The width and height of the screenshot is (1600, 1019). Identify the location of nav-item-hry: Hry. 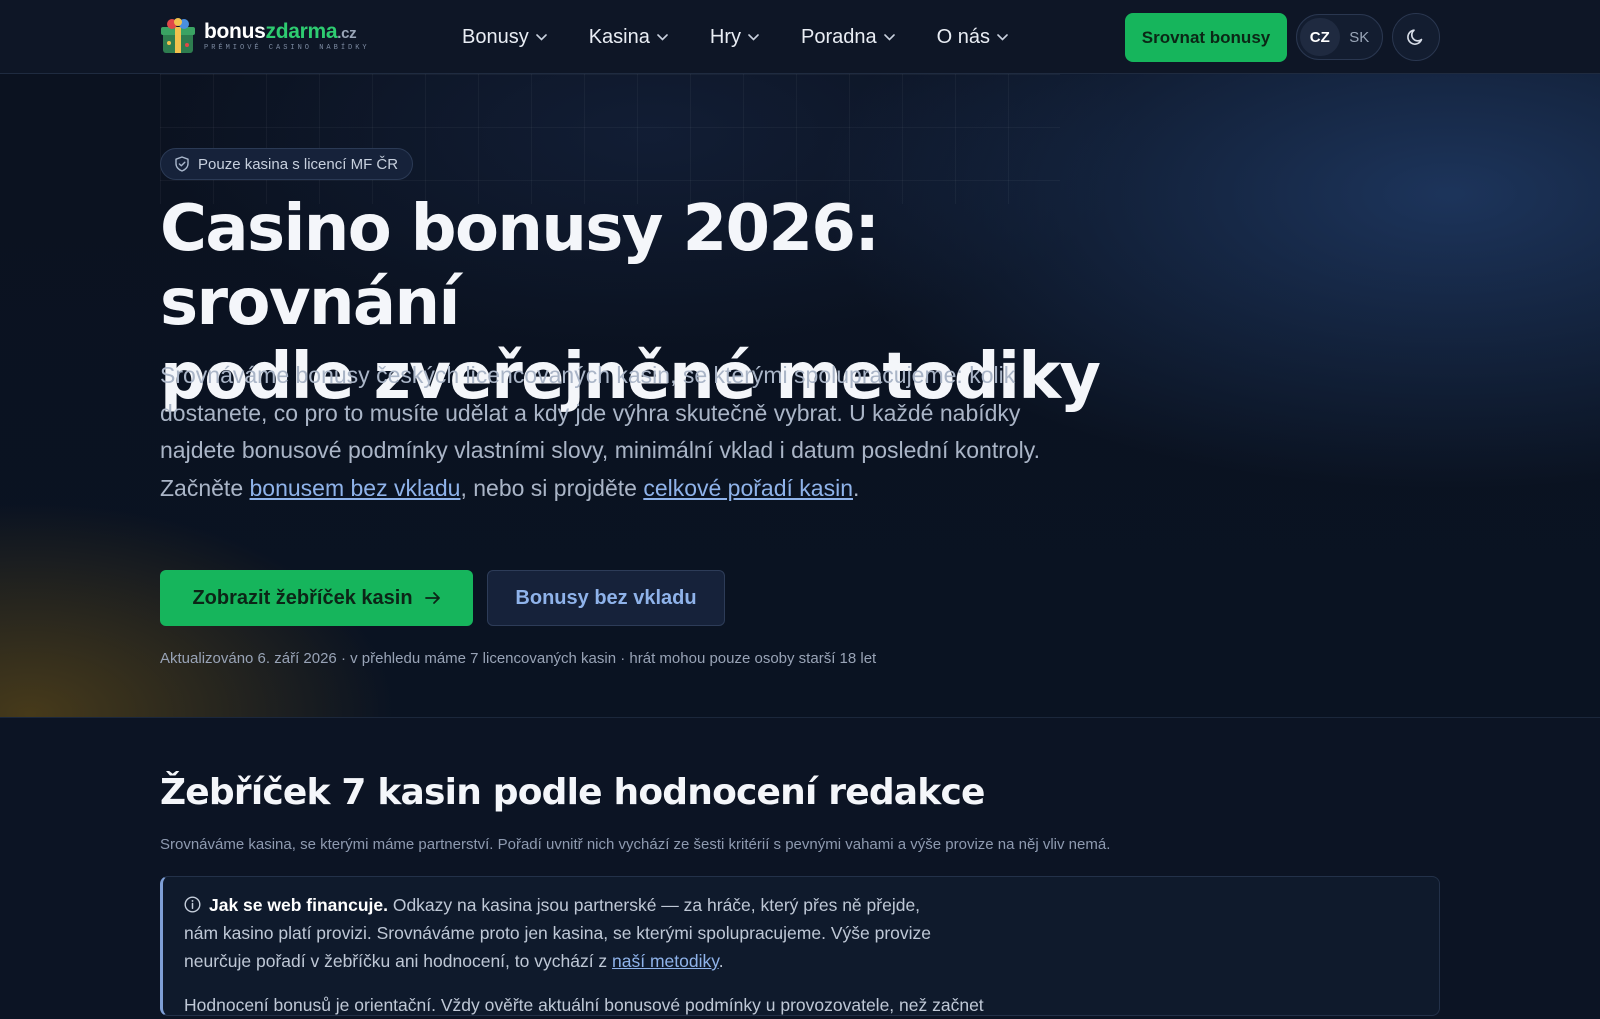
(734, 37).